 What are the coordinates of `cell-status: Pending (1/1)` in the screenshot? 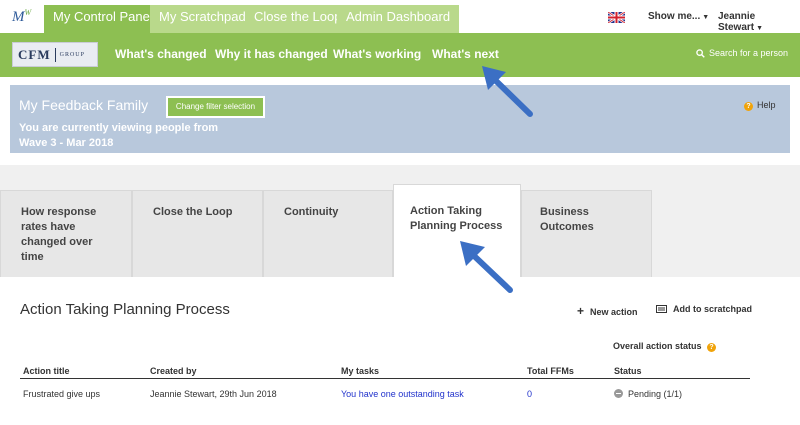 It's located at (648, 394).